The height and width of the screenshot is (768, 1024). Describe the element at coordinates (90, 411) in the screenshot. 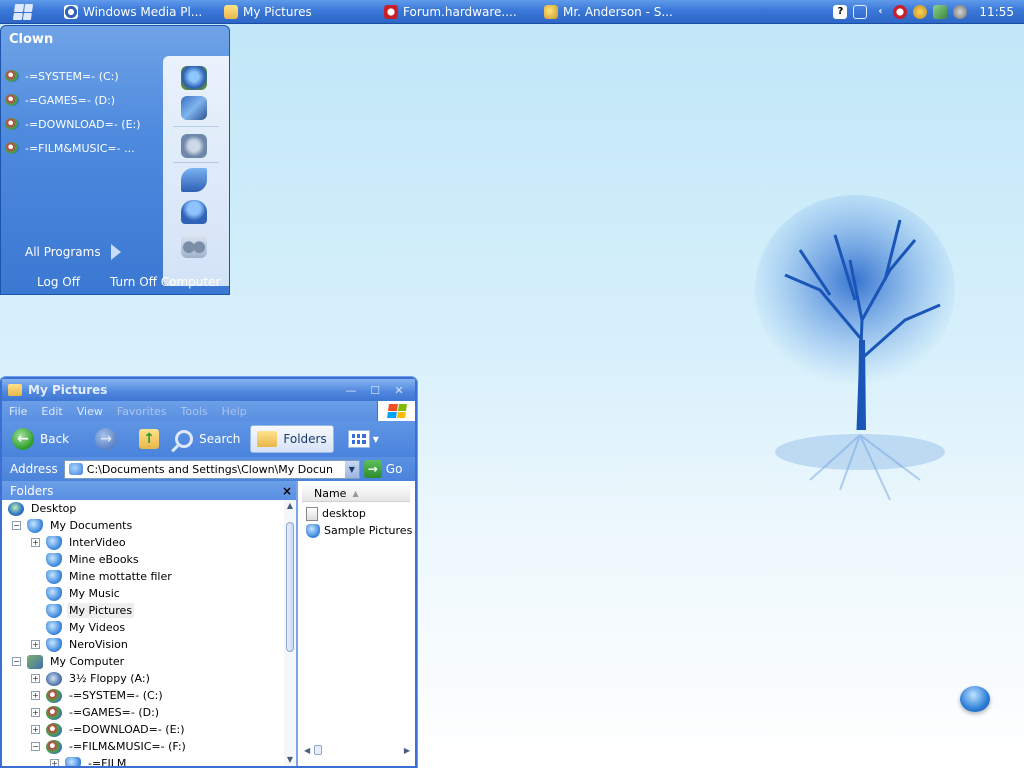

I see `menu-view: View` at that location.